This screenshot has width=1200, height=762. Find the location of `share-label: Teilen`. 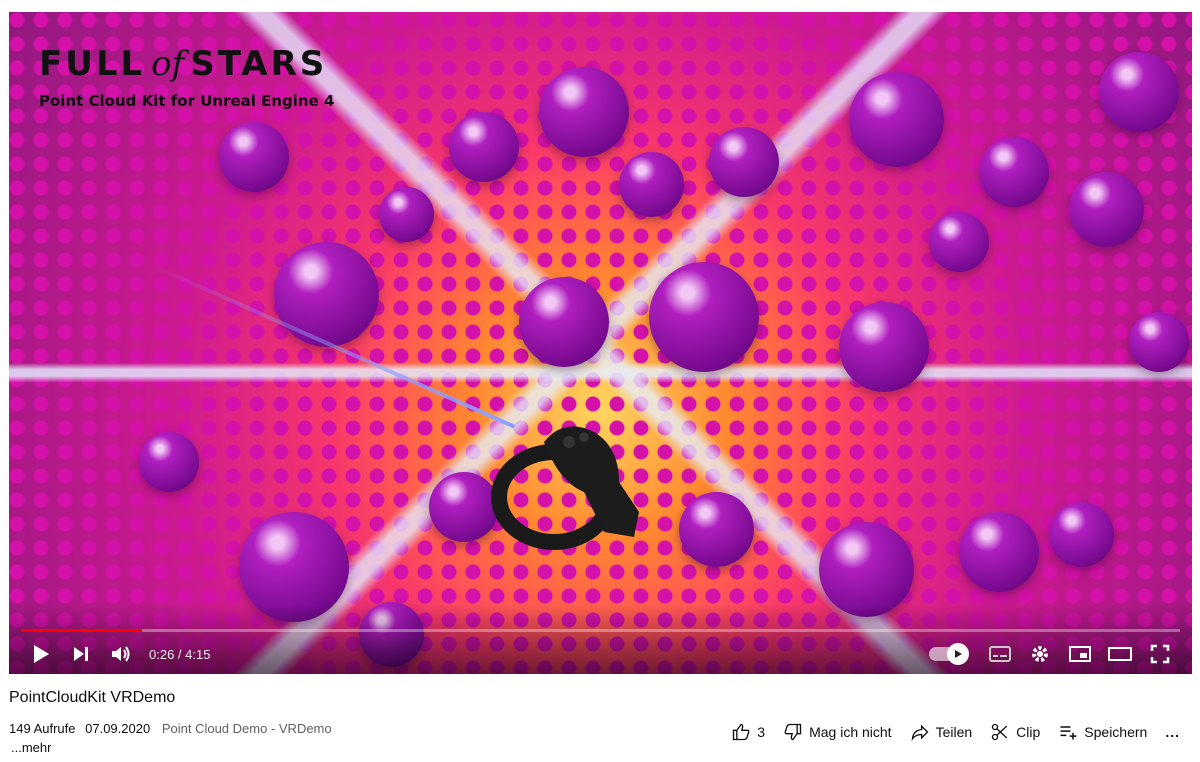

share-label: Teilen is located at coordinates (954, 732).